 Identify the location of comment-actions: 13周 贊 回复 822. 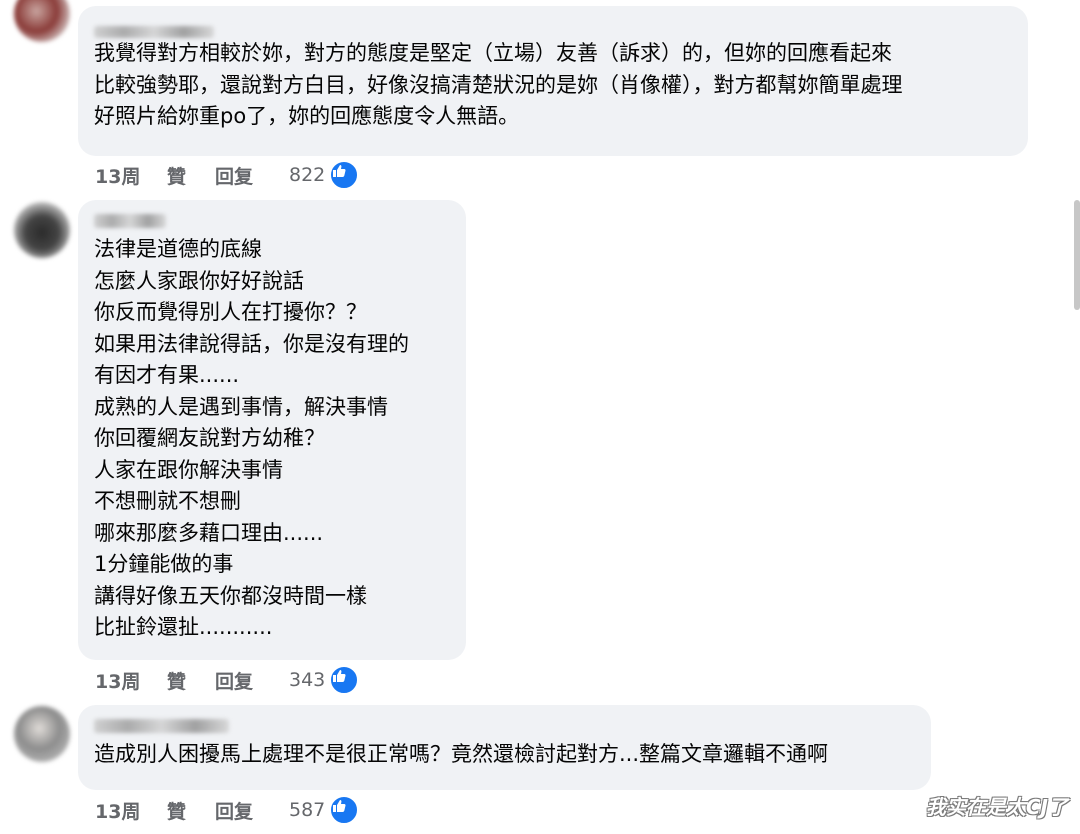
(227, 175).